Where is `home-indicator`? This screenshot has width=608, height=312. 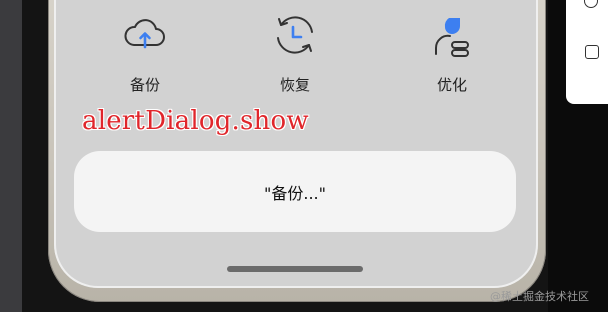 home-indicator is located at coordinates (295, 269).